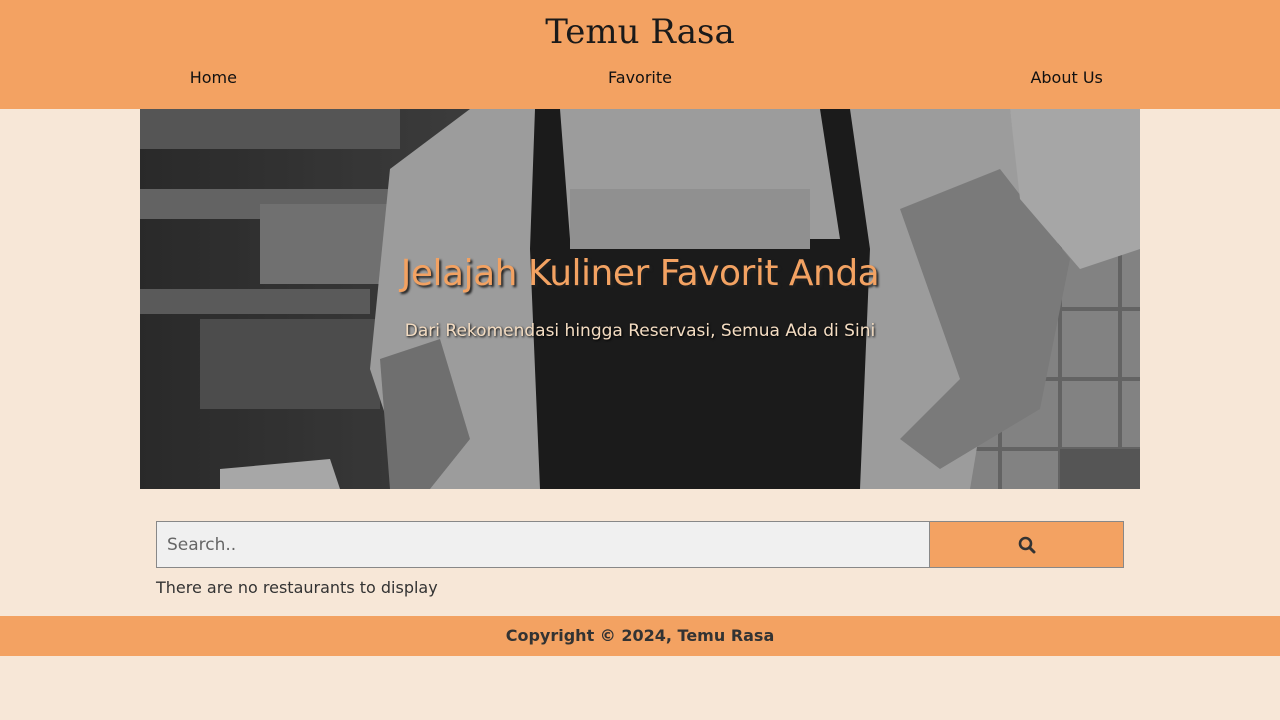 The height and width of the screenshot is (720, 1280). I want to click on search-icon, so click(1026, 544).